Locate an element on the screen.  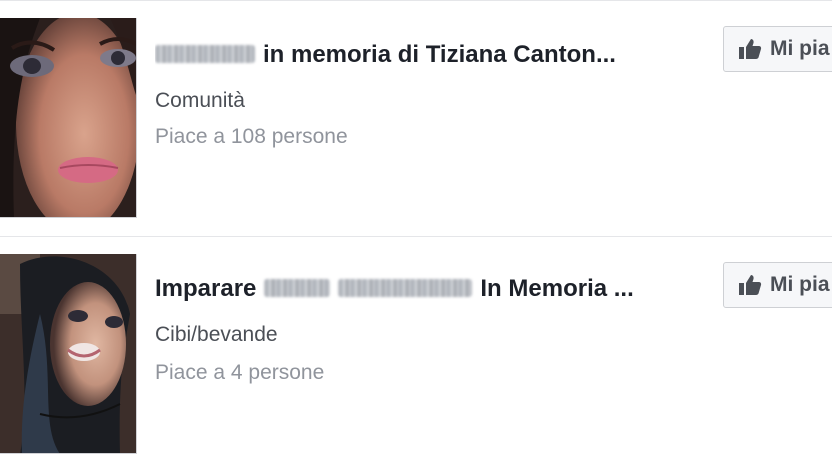
page-likes-count: Piace a 4 persone is located at coordinates (240, 372).